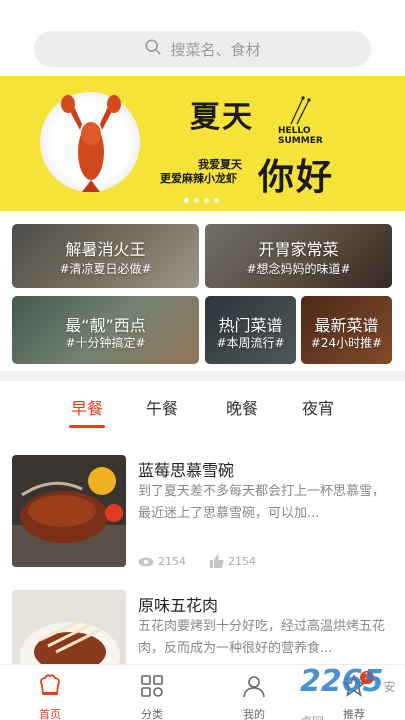 This screenshot has height=720, width=405. What do you see at coordinates (105, 325) in the screenshot?
I see `category-title: 最“靓”西点` at bounding box center [105, 325].